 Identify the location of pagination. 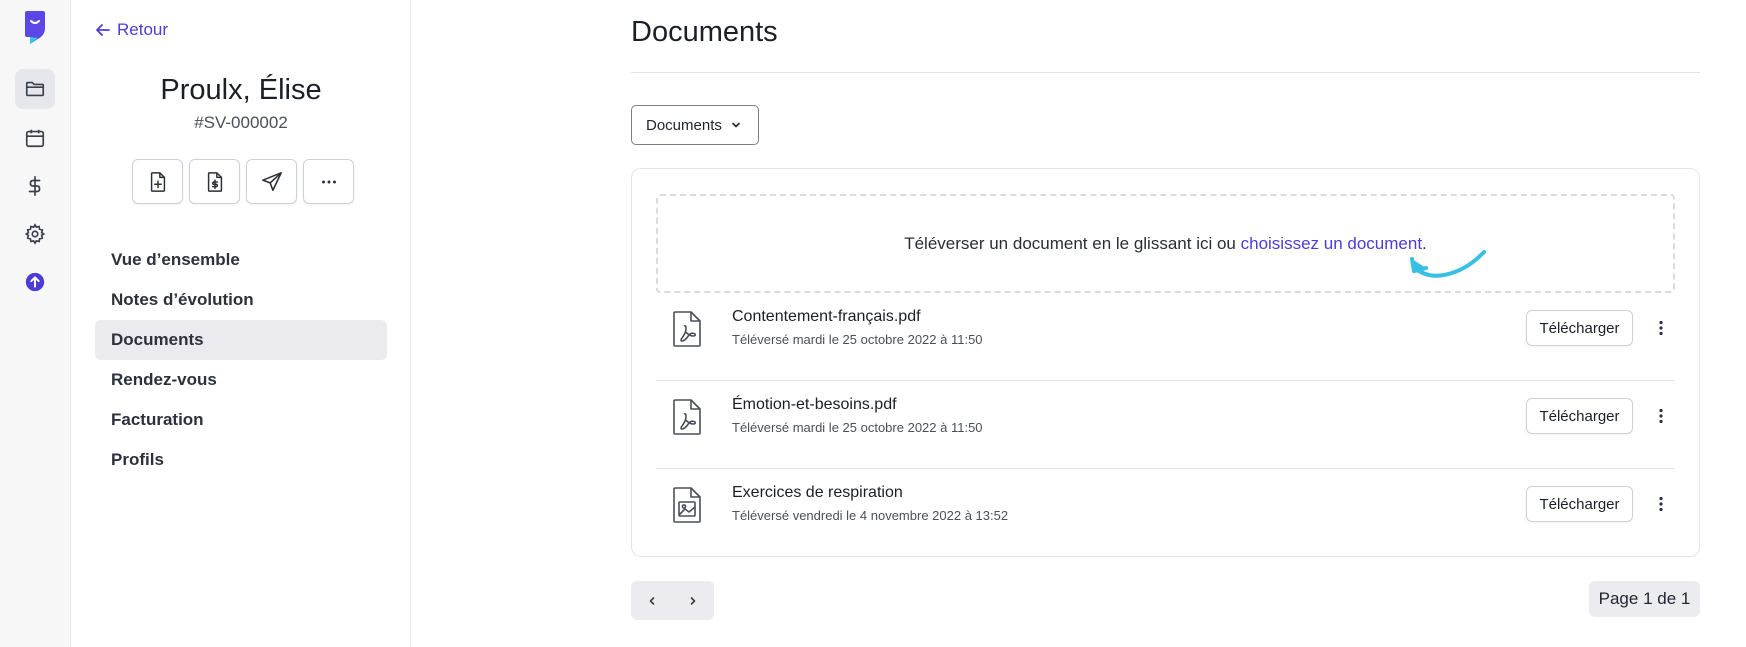
(672, 600).